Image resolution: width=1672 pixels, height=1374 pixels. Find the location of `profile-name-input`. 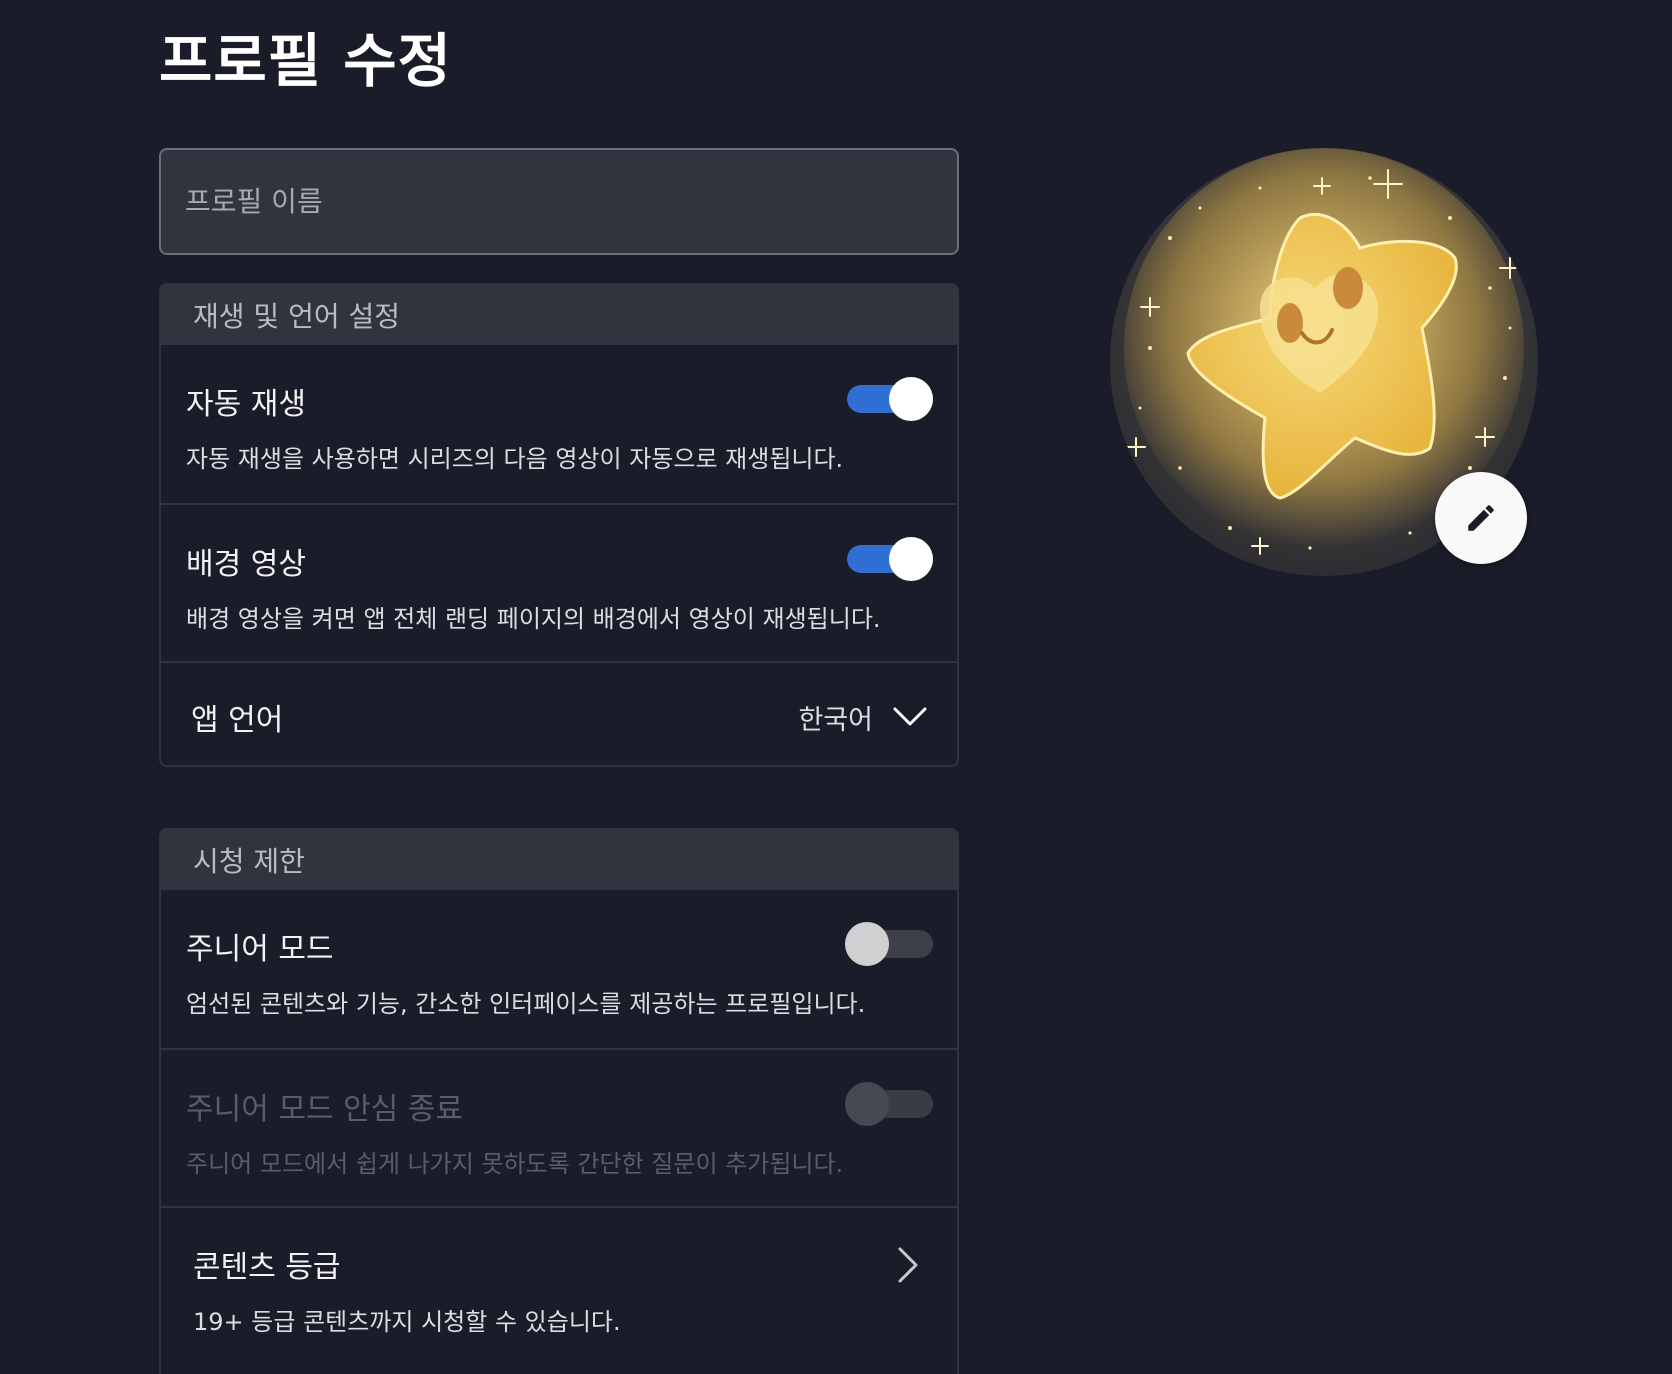

profile-name-input is located at coordinates (559, 201).